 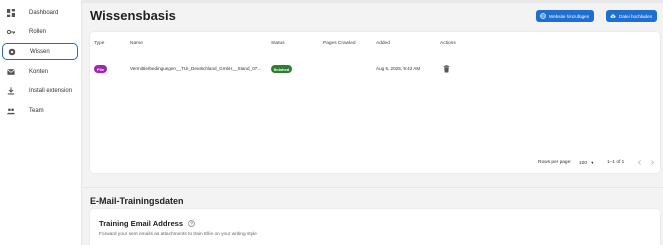 What do you see at coordinates (339, 43) in the screenshot?
I see `column-header-pages-crawled: Pages Crawled` at bounding box center [339, 43].